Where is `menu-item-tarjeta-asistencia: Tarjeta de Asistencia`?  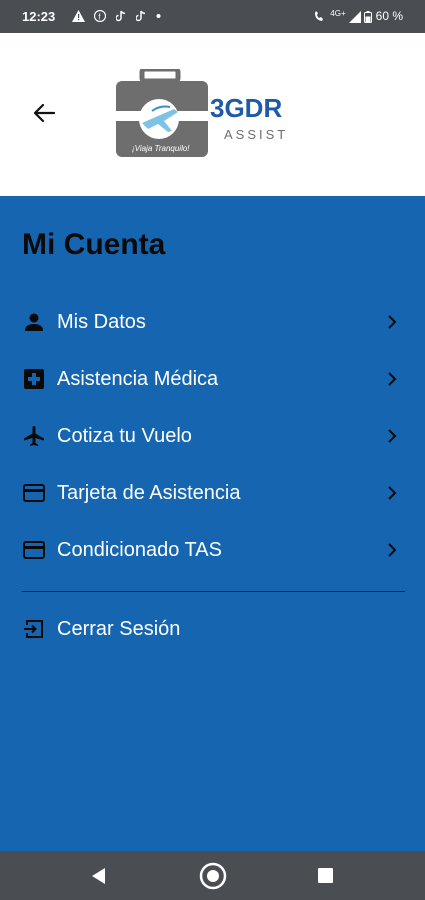
menu-item-tarjeta-asistencia: Tarjeta de Asistencia is located at coordinates (212, 493).